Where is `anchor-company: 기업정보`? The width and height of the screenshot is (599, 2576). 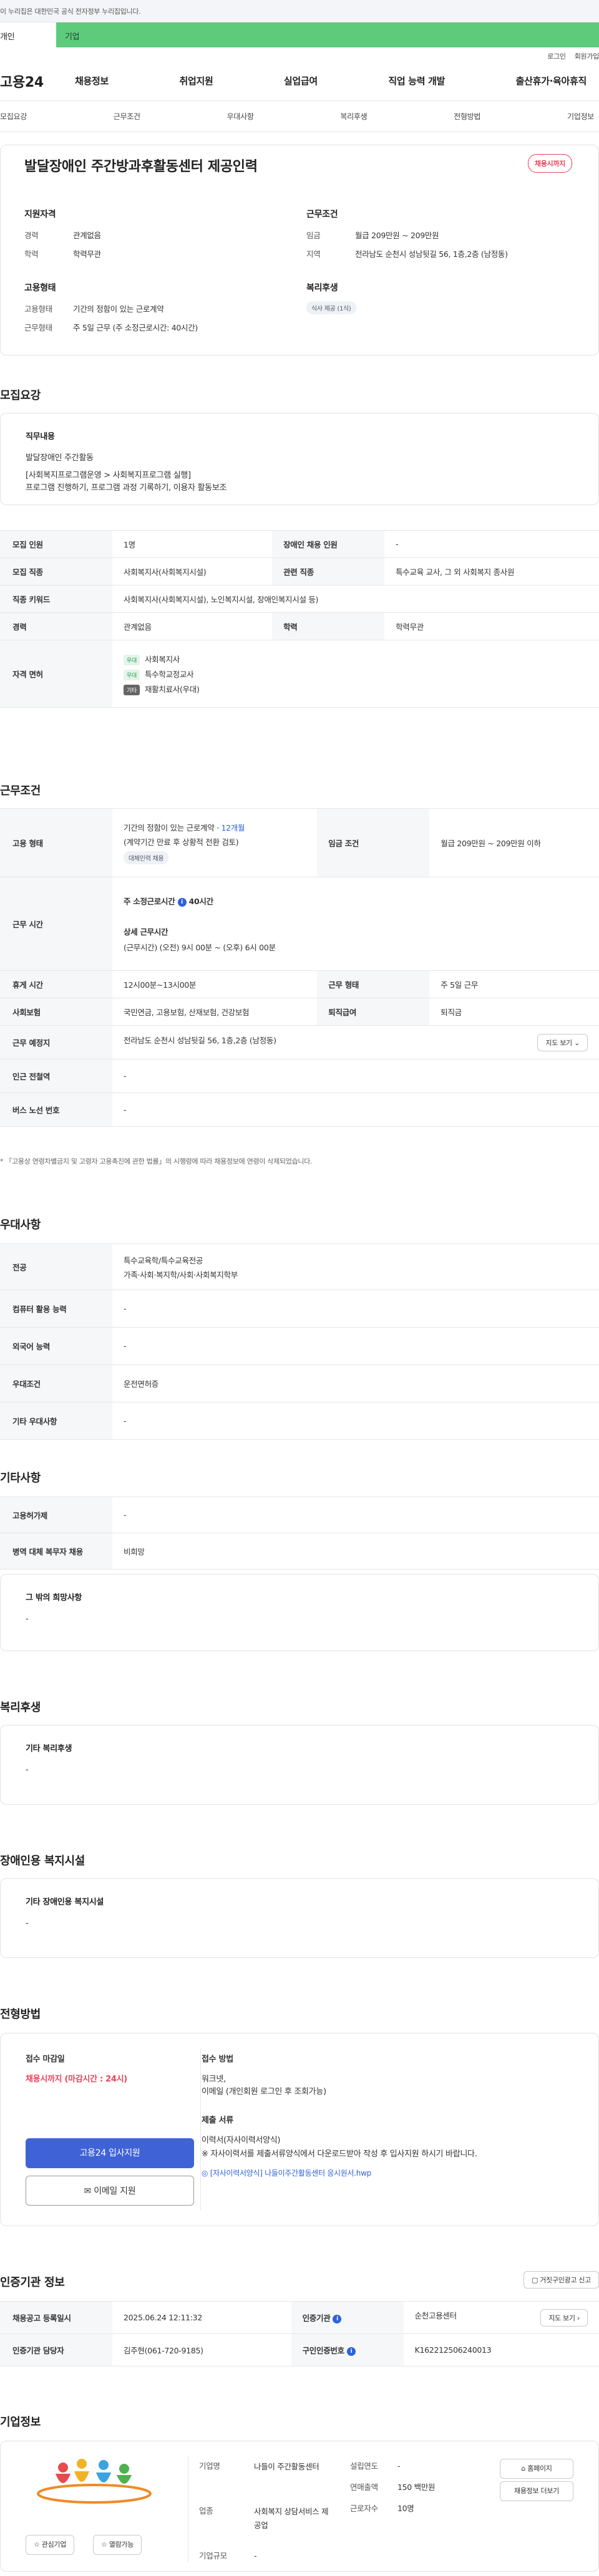
anchor-company: 기업정보 is located at coordinates (580, 116).